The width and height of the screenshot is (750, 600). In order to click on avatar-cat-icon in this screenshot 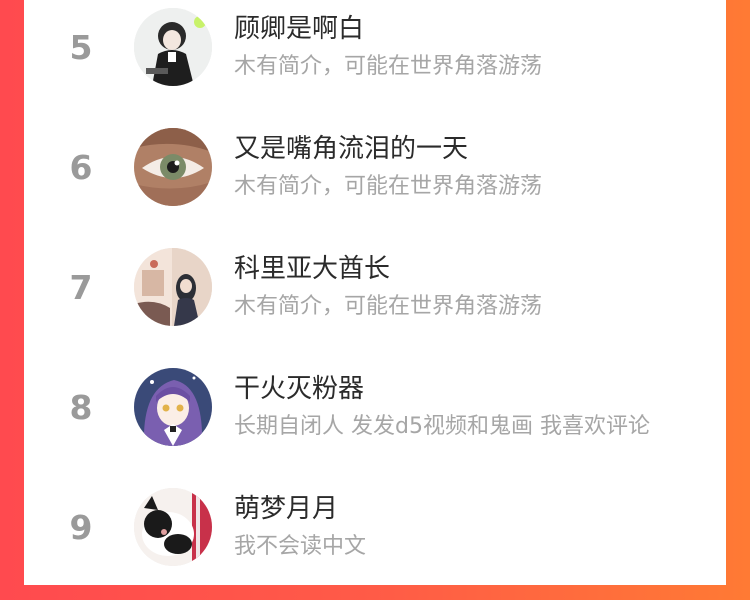, I will do `click(173, 527)`.